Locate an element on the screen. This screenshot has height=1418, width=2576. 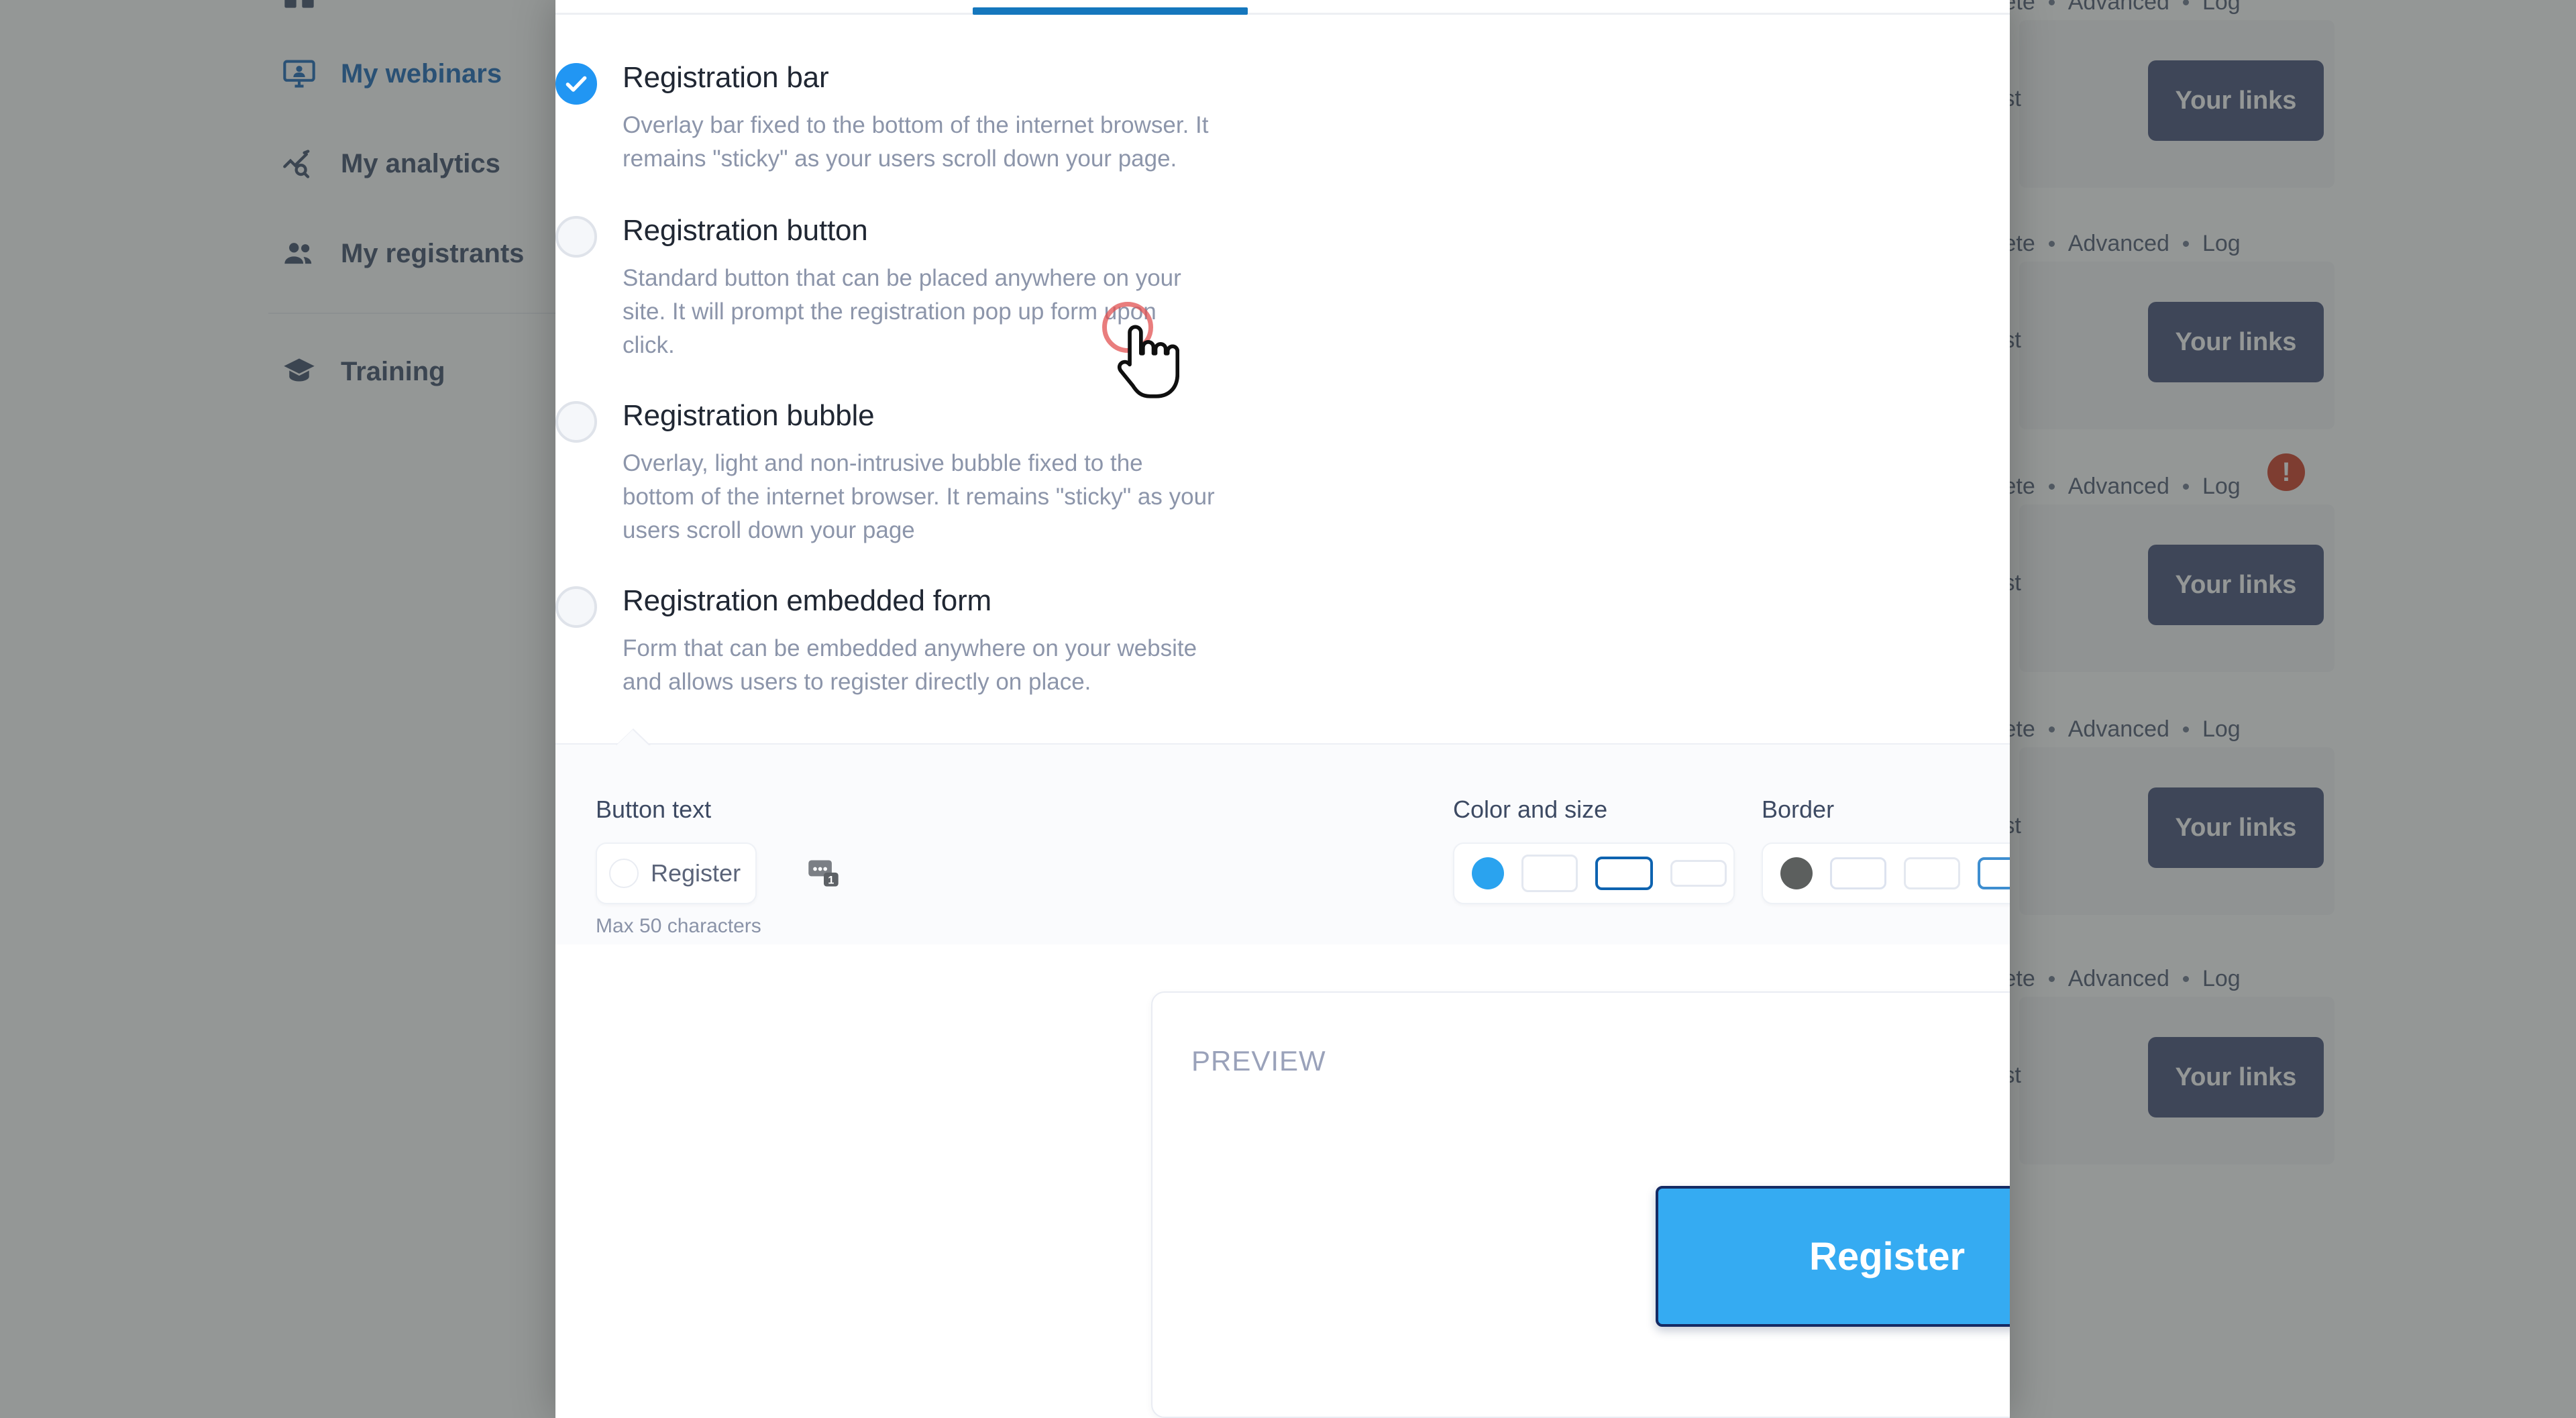
option-title: Registration bar is located at coordinates (726, 77).